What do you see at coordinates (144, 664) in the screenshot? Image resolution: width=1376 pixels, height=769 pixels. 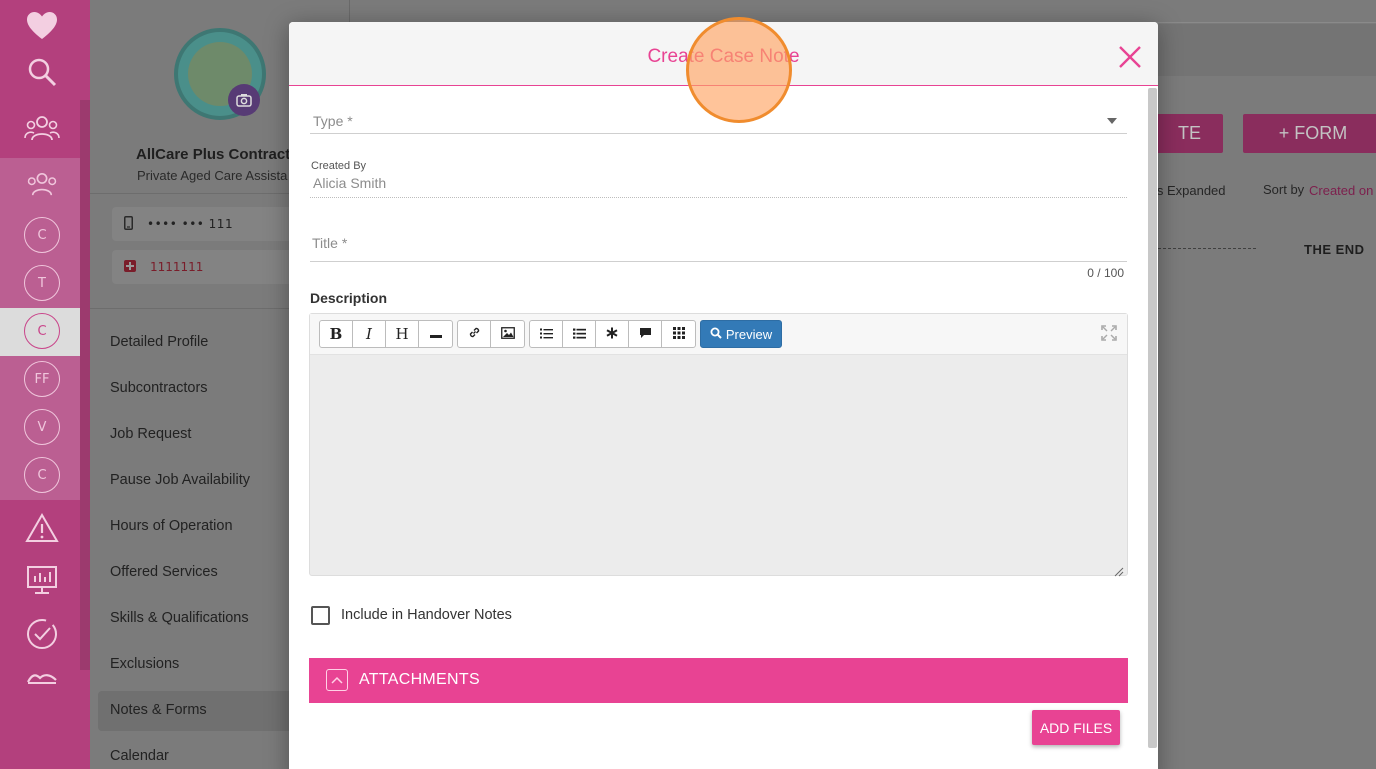 I see `sidebar-item-exclusions: Exclusions` at bounding box center [144, 664].